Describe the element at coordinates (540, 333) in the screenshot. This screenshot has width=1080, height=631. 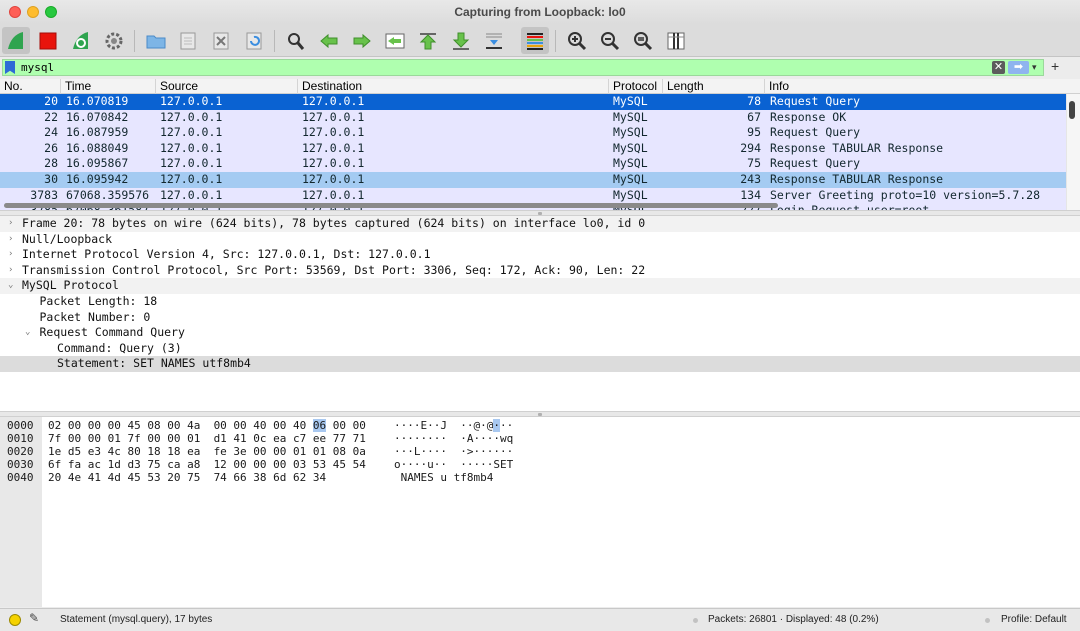
I see `detail-tree-item: ⌄ Request Command Query` at that location.